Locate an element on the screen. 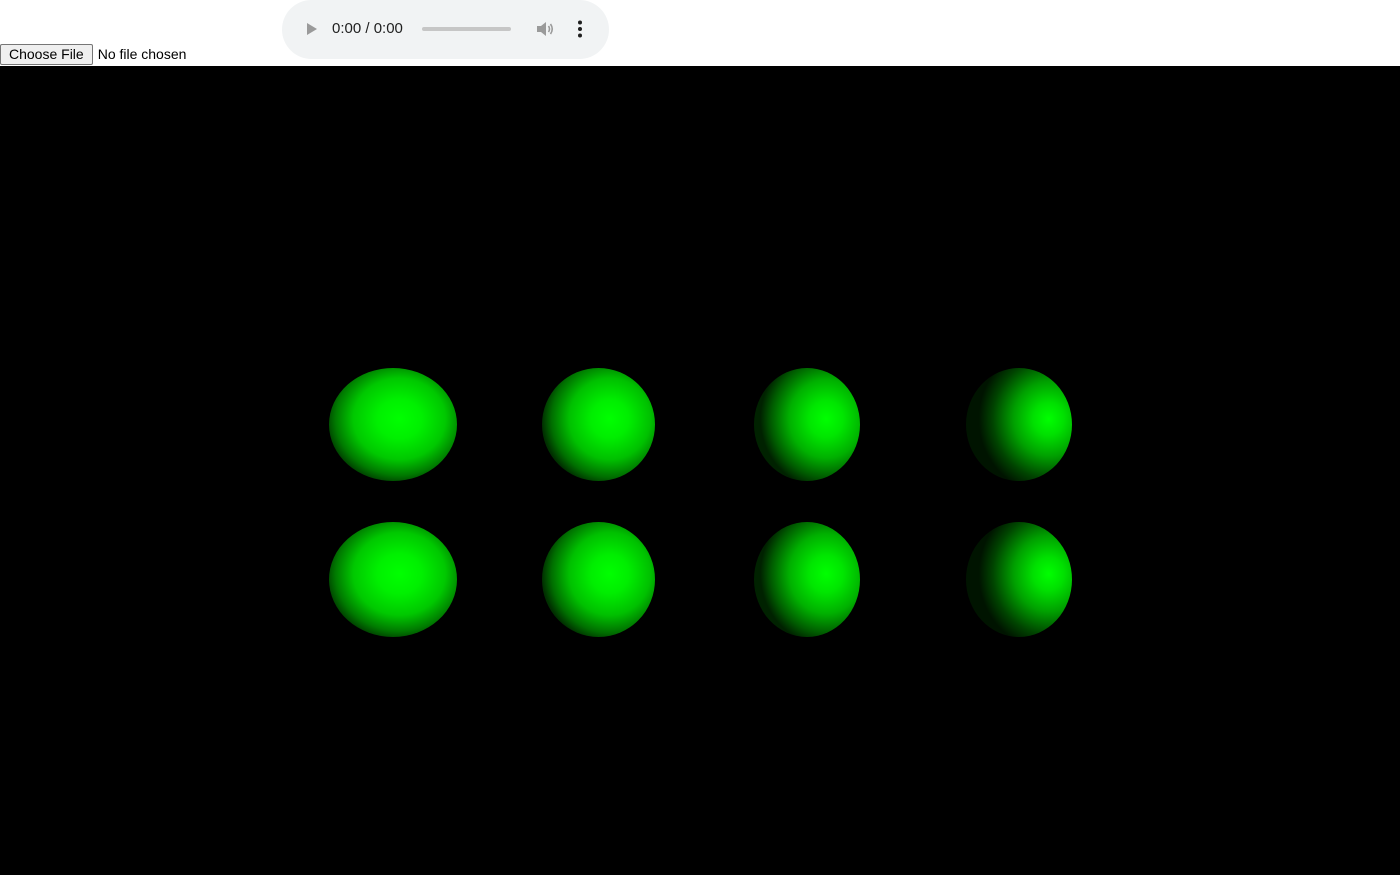 This screenshot has width=1400, height=875. audio-time-display: 0:00 / 0:00 is located at coordinates (367, 28).